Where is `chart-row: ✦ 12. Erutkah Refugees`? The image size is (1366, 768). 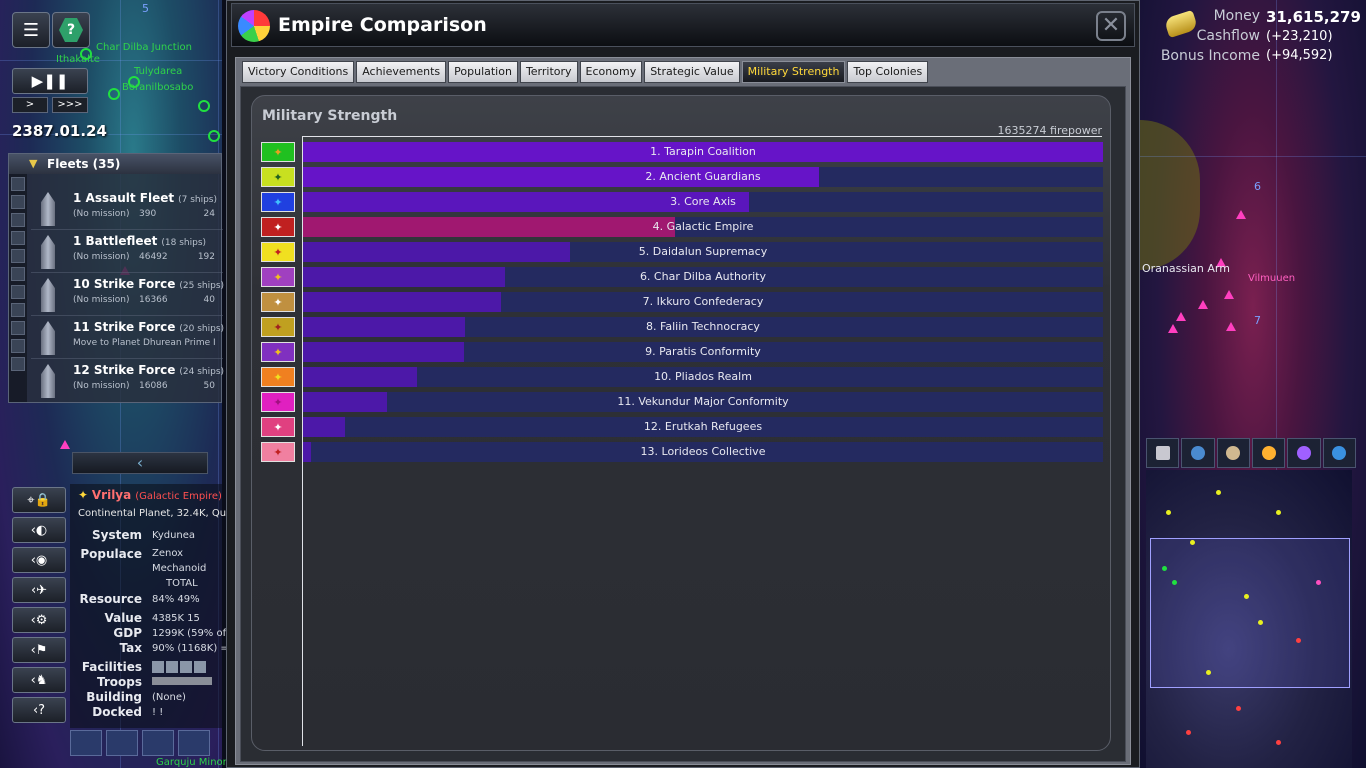
chart-row: ✦ 12. Erutkah Refugees is located at coordinates (682, 427).